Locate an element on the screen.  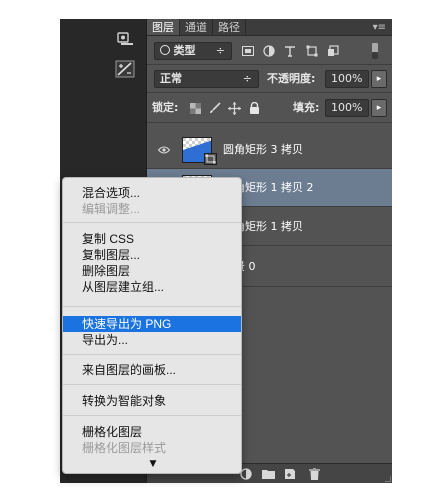
opacity-stepper: ▸ is located at coordinates (379, 79).